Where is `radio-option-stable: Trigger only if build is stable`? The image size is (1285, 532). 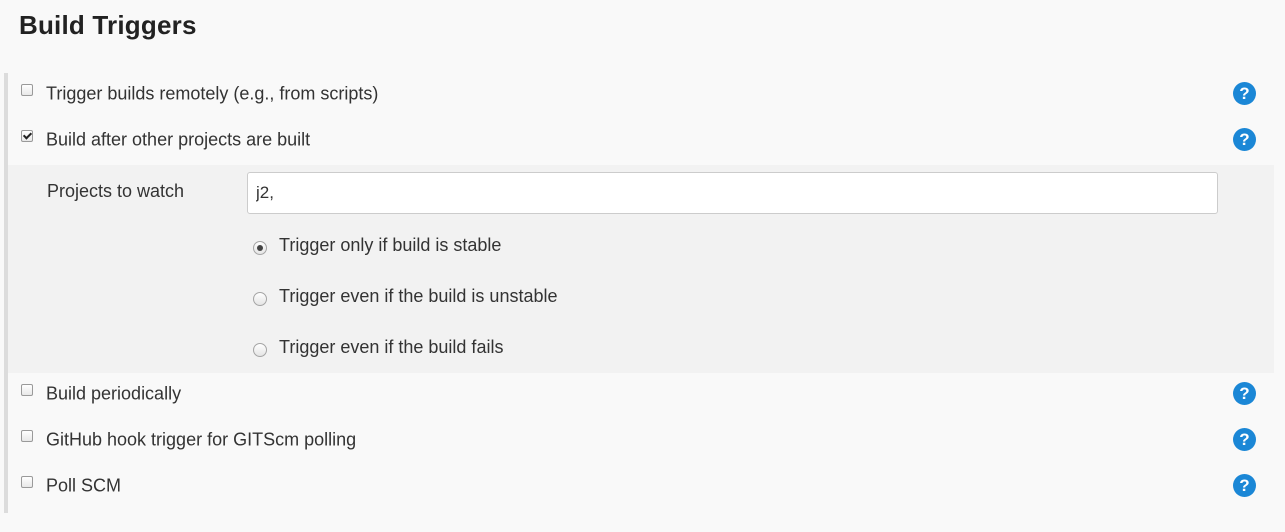 radio-option-stable: Trigger only if build is stable is located at coordinates (553, 247).